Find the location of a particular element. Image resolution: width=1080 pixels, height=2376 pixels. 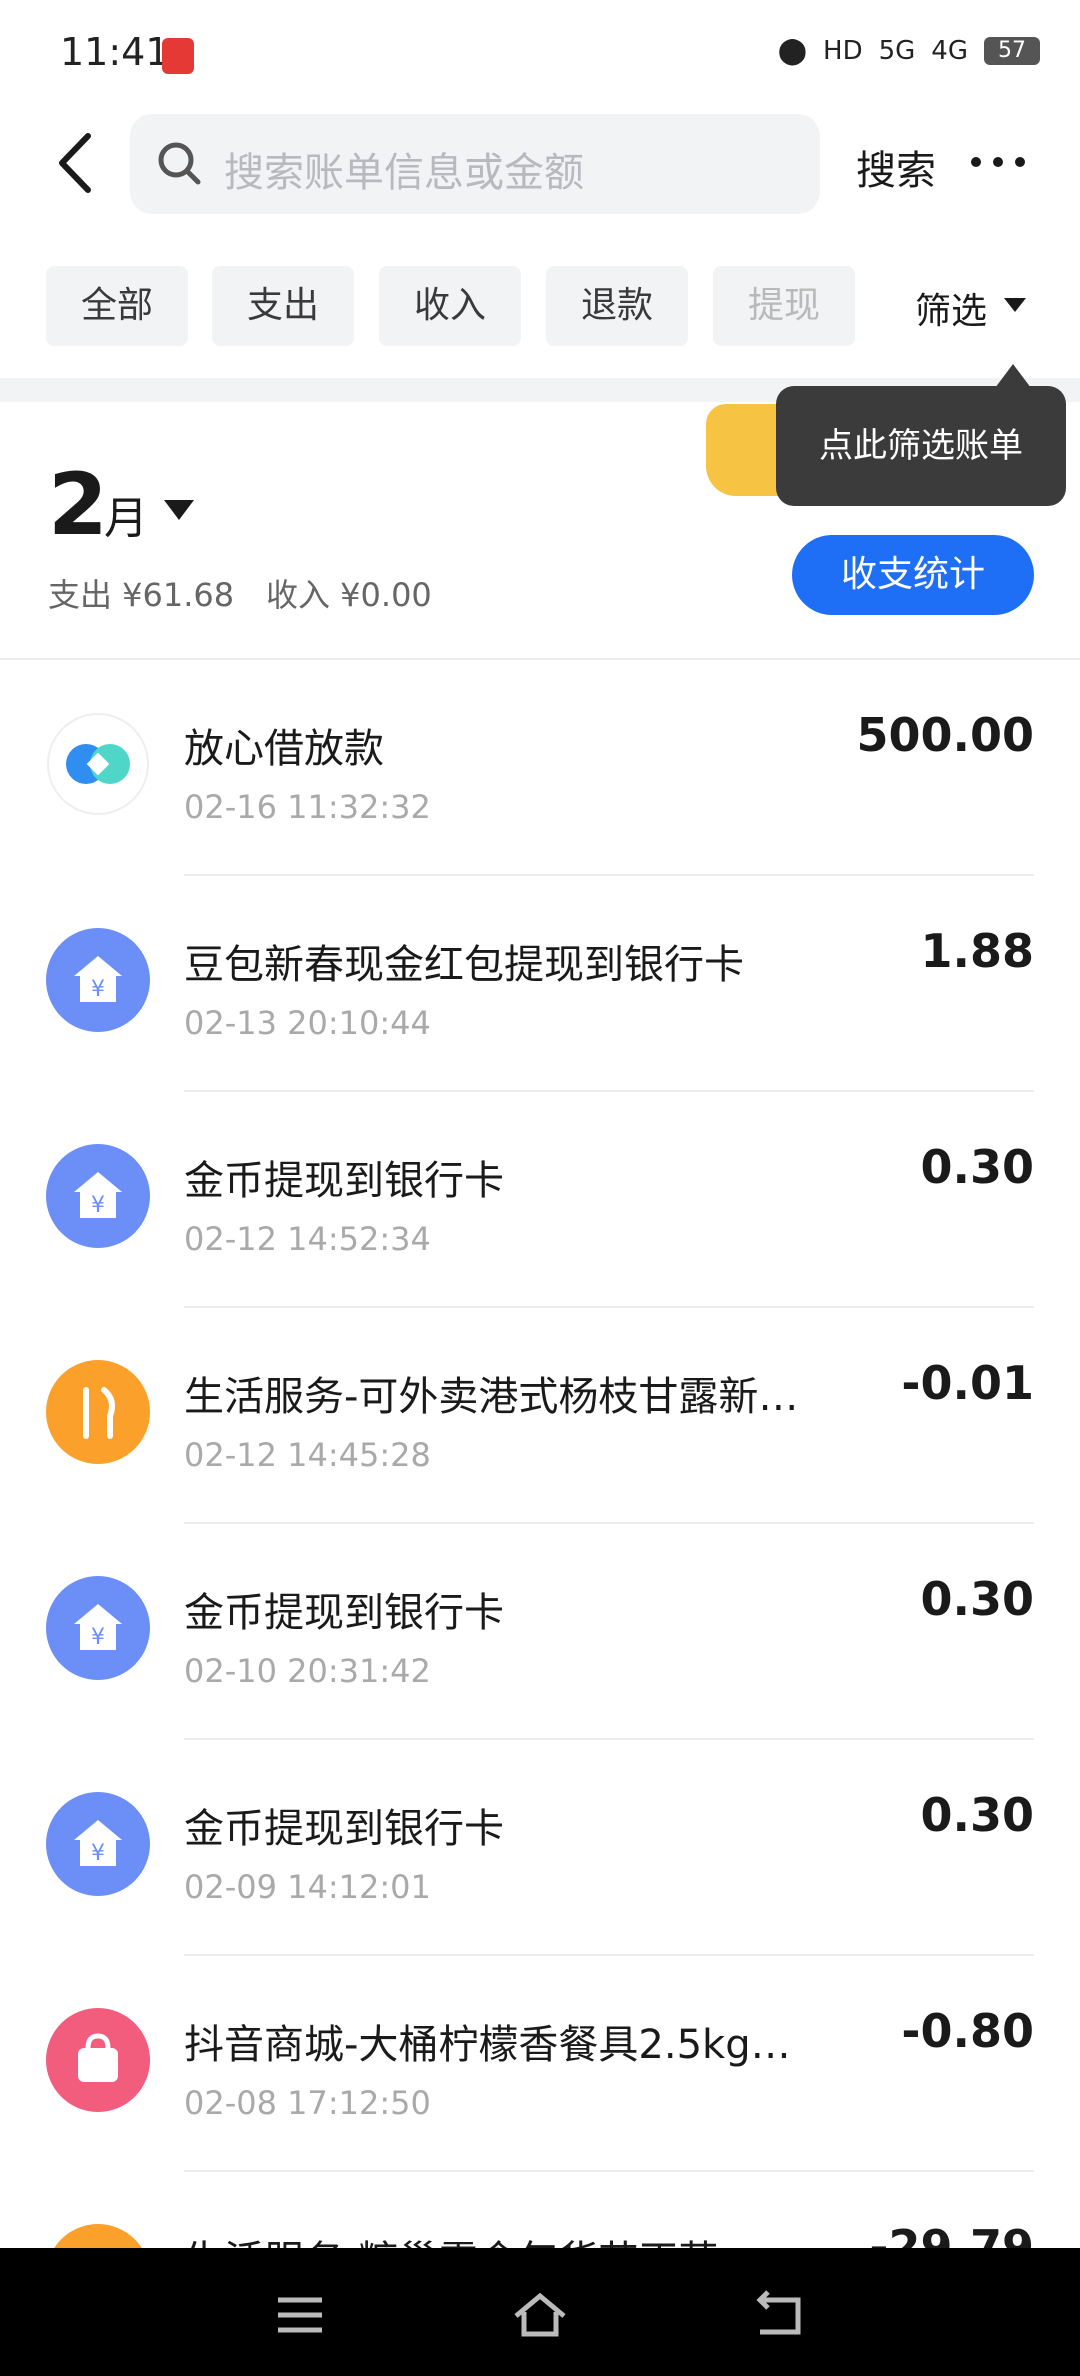

tab-withdraw: 提现 is located at coordinates (784, 306).